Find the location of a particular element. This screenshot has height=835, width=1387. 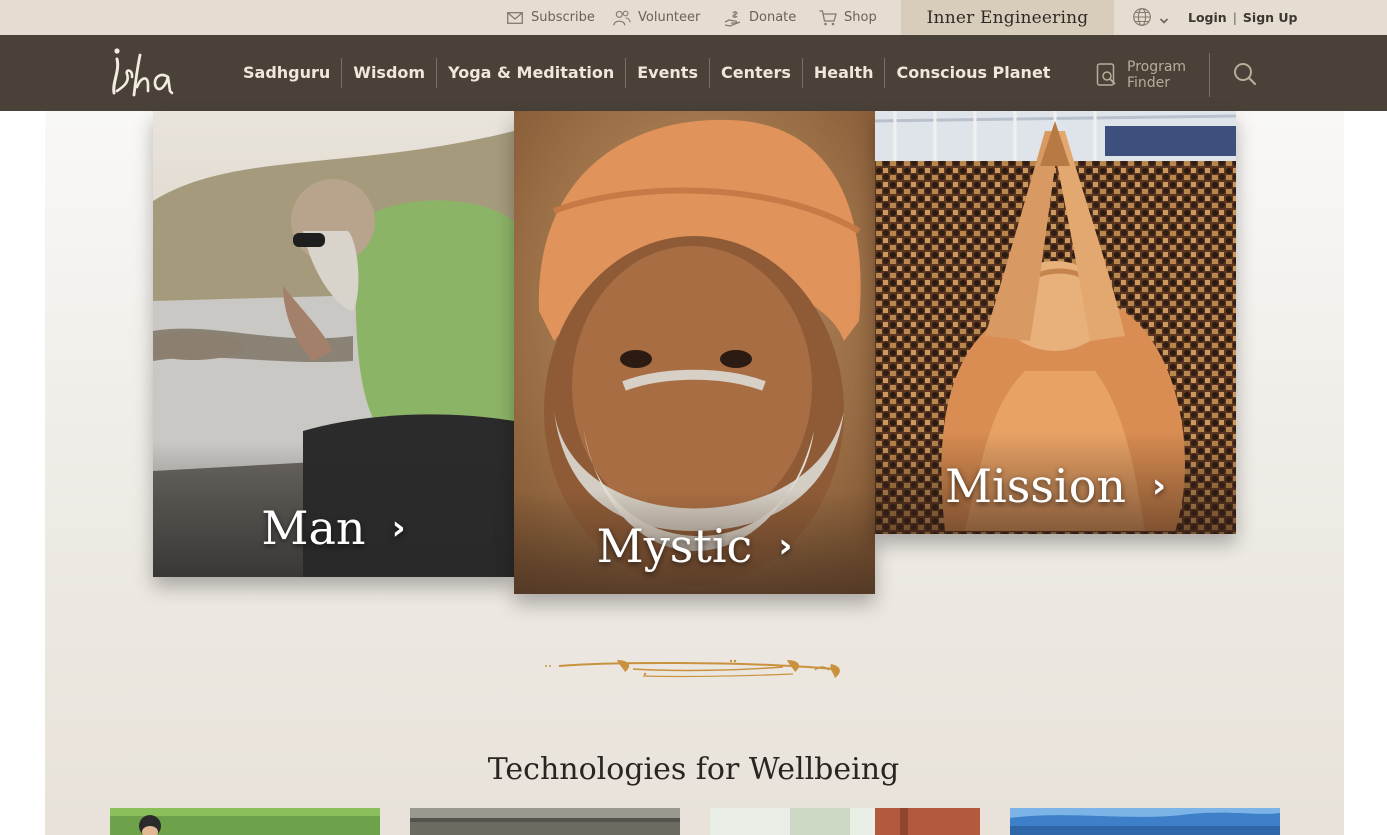

nav-item-health: Health is located at coordinates (843, 73).